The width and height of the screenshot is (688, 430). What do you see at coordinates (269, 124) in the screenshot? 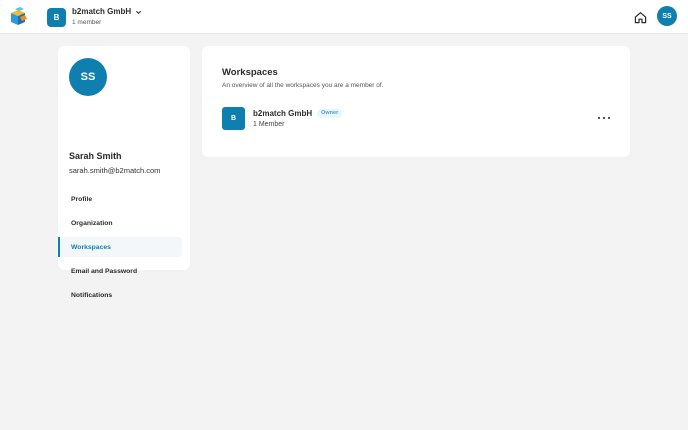
I see `workspace-row-members: 1 Member` at bounding box center [269, 124].